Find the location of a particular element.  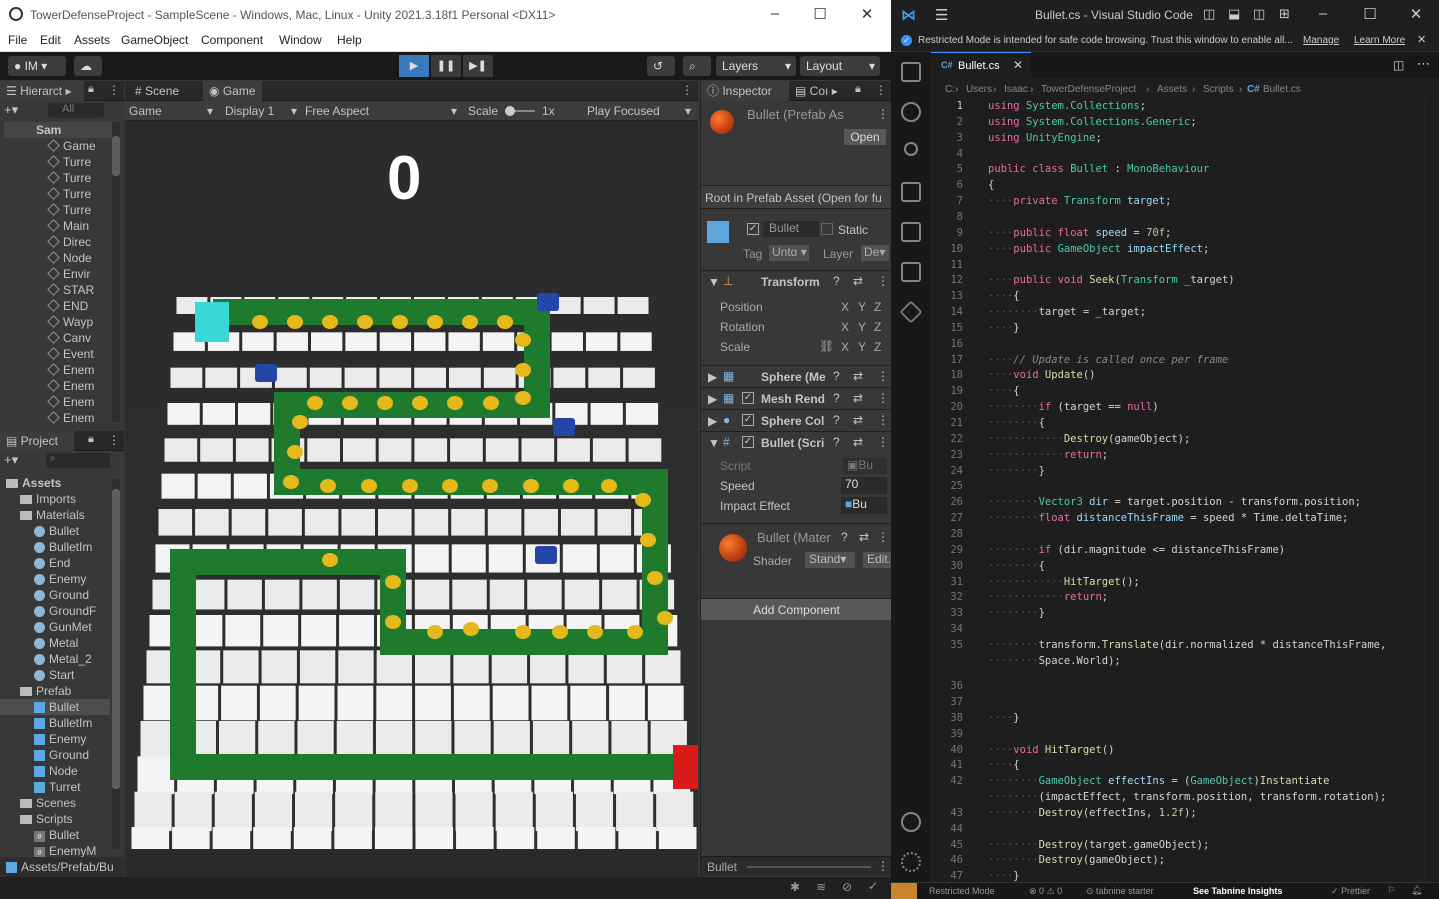

hierarchy-item: Canv is located at coordinates (69, 338).